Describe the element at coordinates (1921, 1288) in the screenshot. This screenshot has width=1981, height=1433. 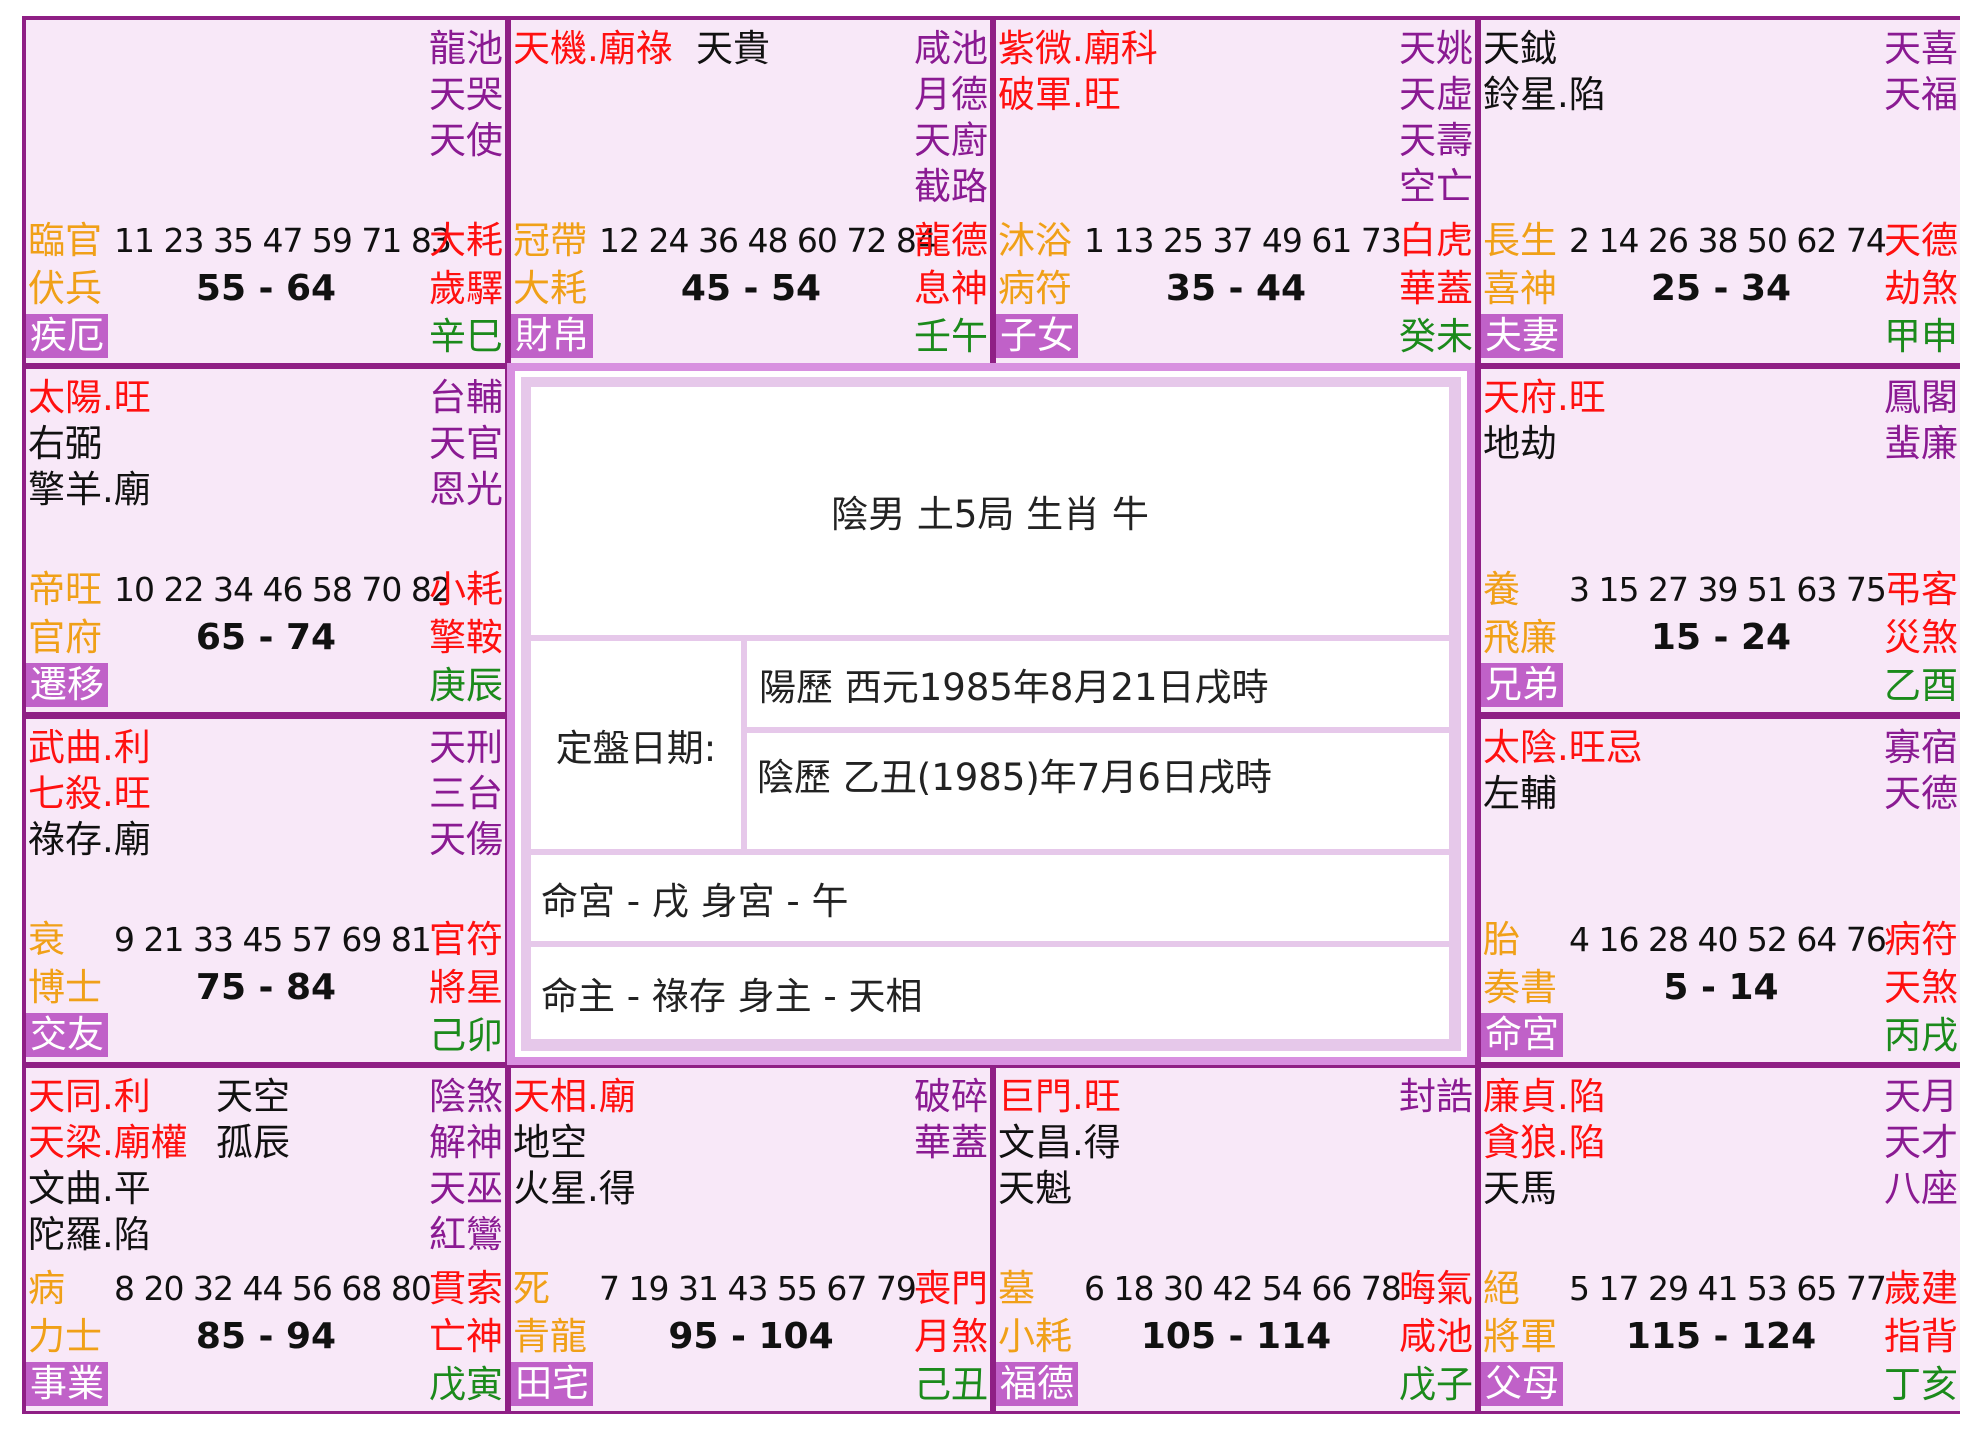
I see `year-star: 歲建` at that location.